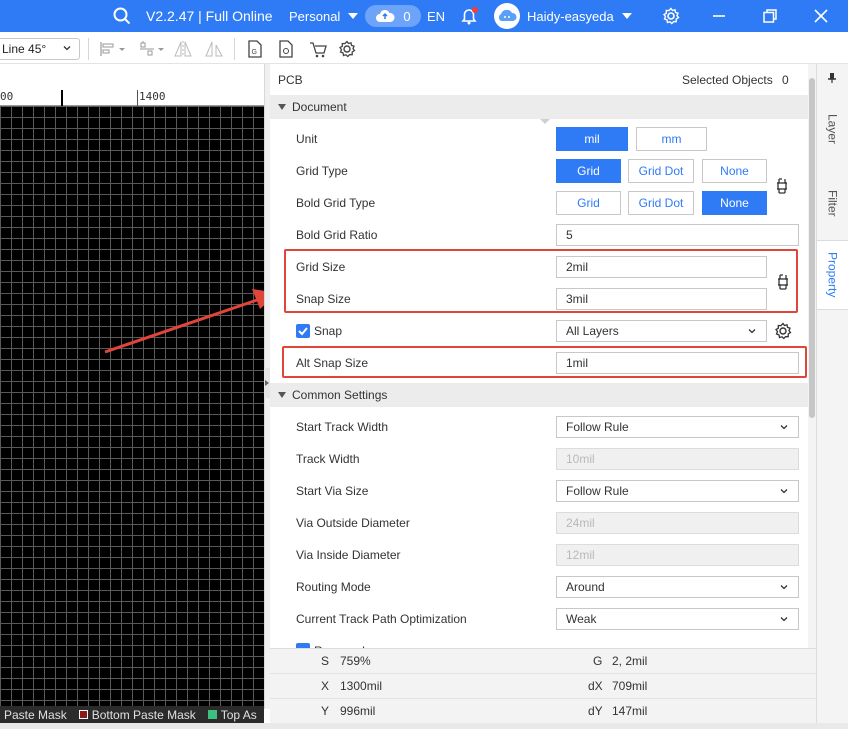  Describe the element at coordinates (539, 107) in the screenshot. I see `section-document: Document` at that location.